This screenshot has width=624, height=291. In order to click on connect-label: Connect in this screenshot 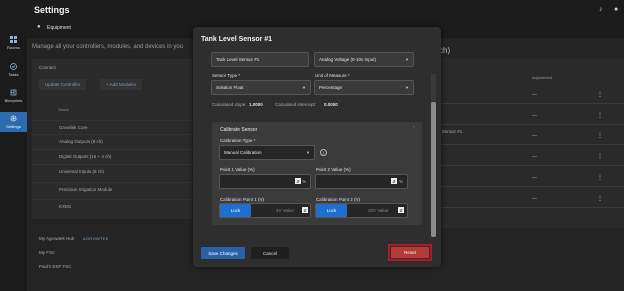, I will do `click(47, 67)`.